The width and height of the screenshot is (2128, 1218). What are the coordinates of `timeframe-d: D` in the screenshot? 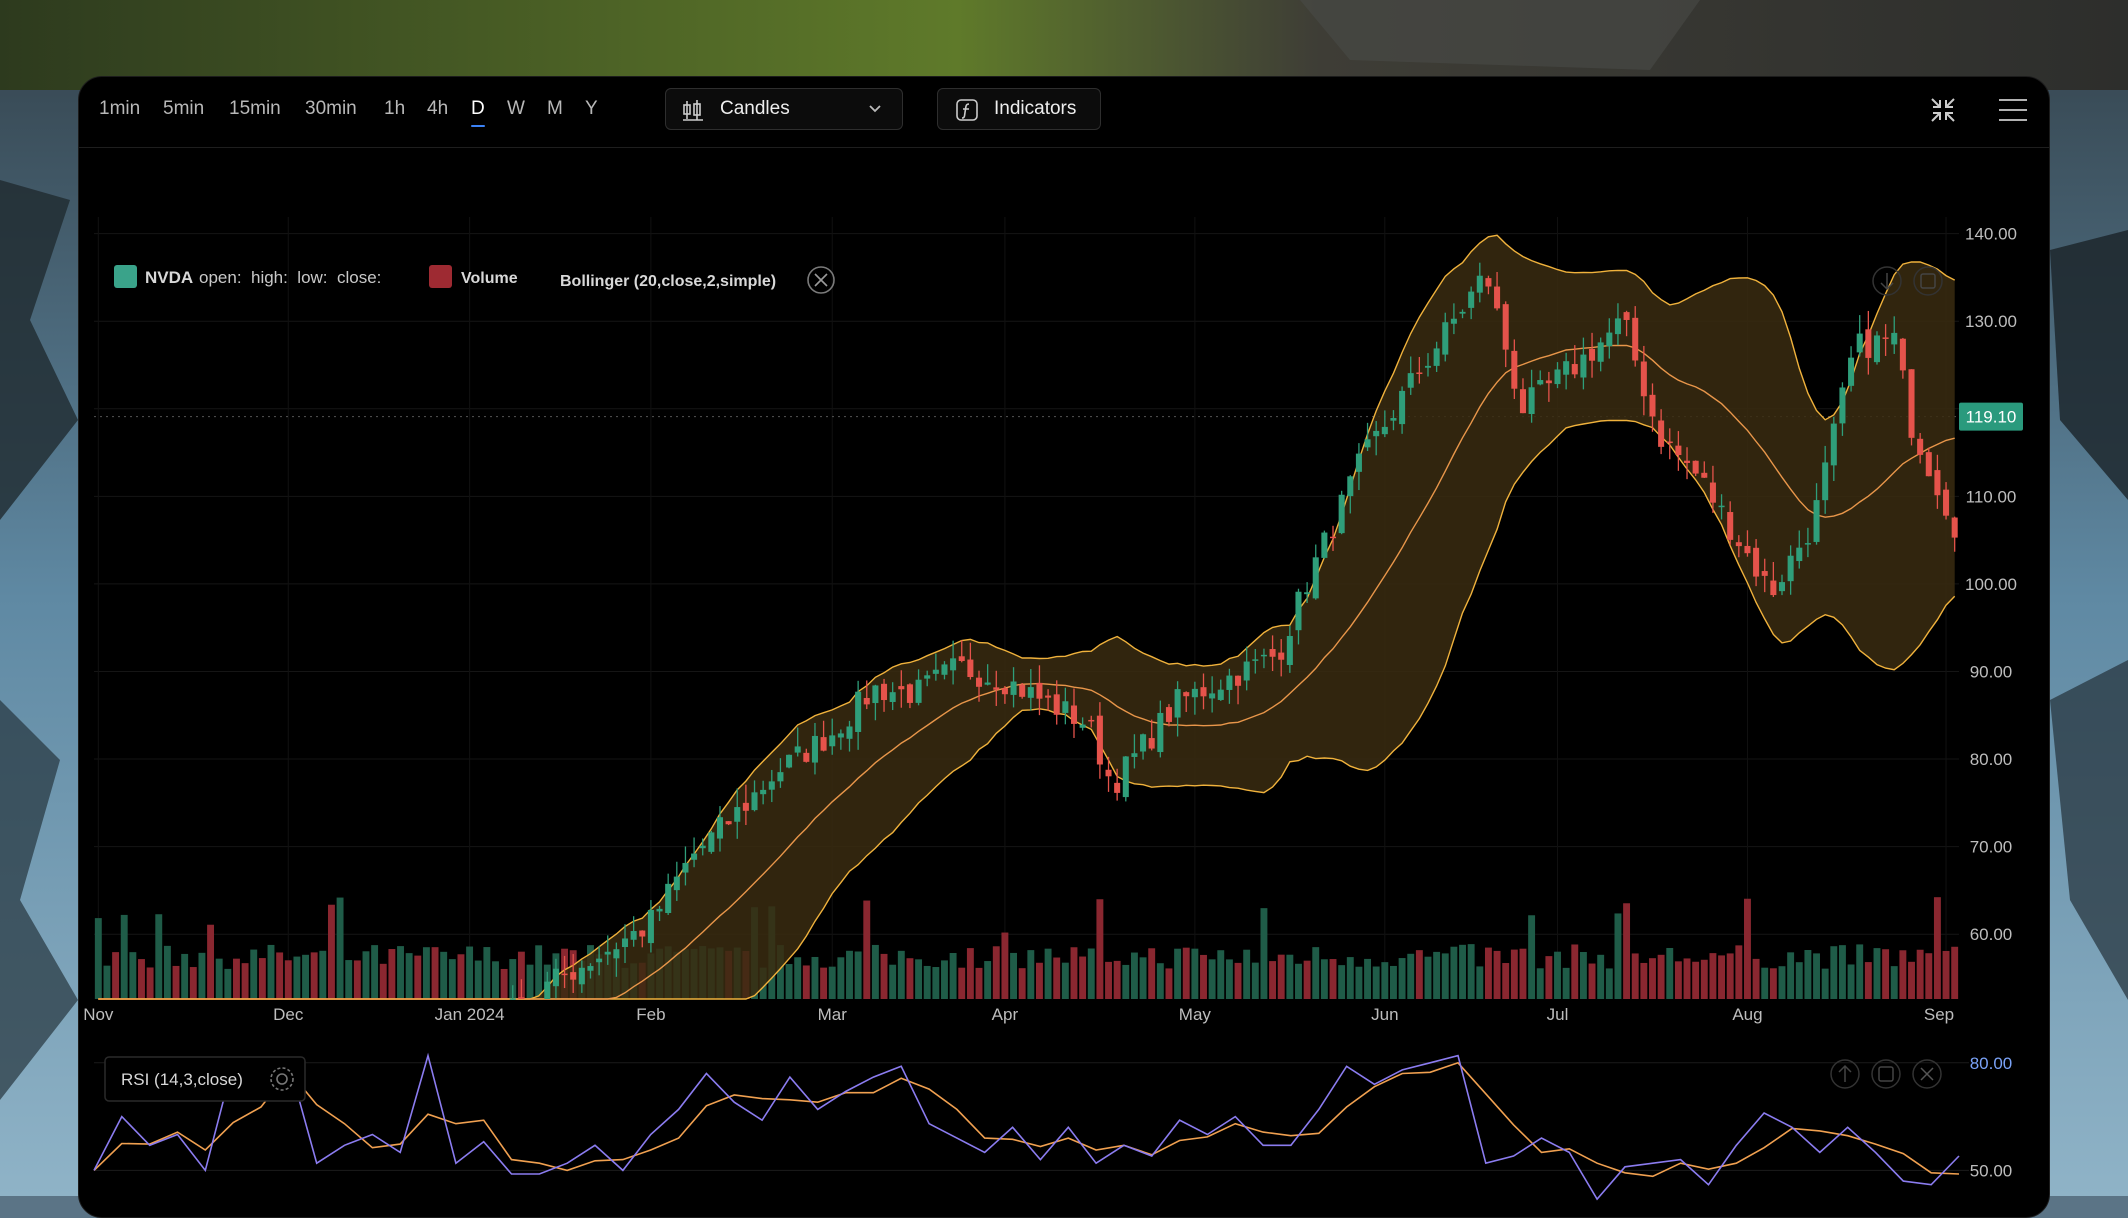 It's located at (478, 111).